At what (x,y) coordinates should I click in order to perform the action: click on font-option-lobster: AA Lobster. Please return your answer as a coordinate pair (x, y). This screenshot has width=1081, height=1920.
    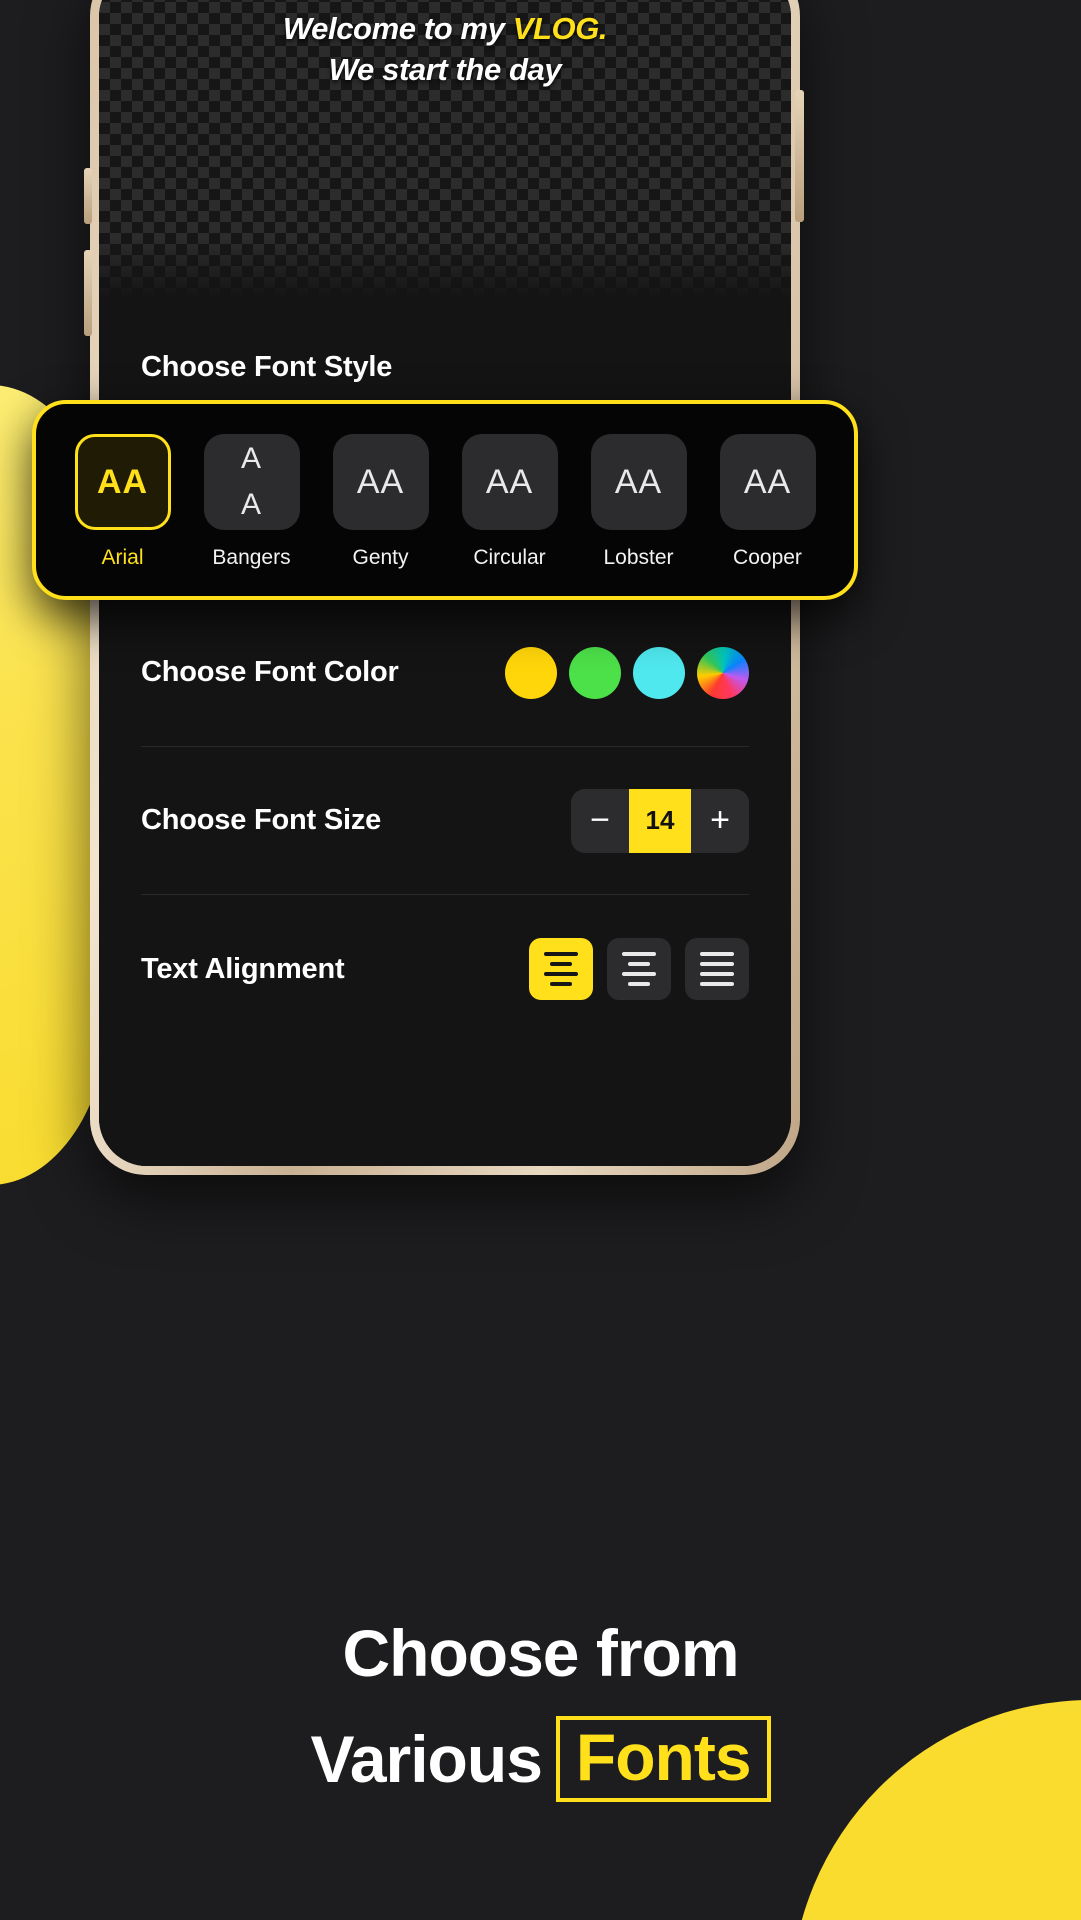
    Looking at the image, I should click on (639, 502).